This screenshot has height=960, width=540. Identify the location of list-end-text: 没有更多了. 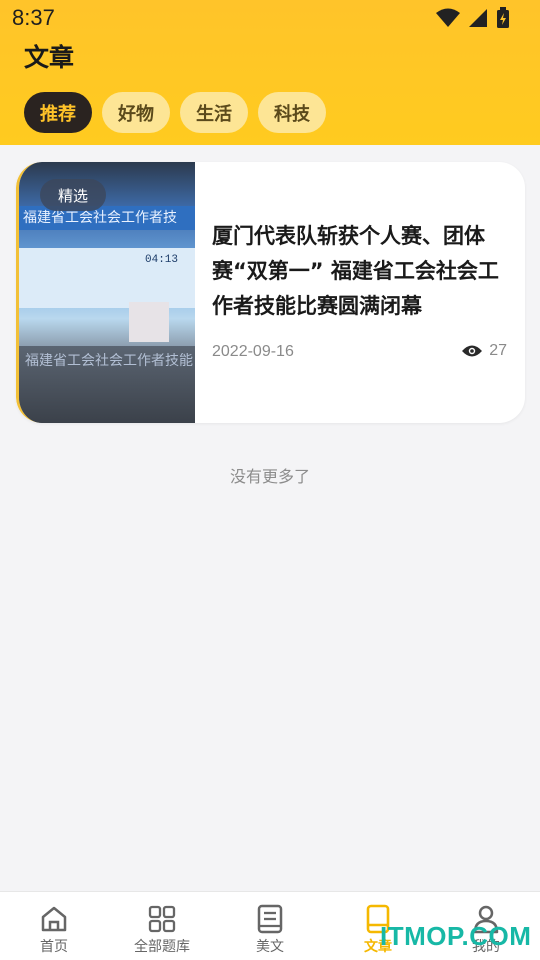
(269, 476).